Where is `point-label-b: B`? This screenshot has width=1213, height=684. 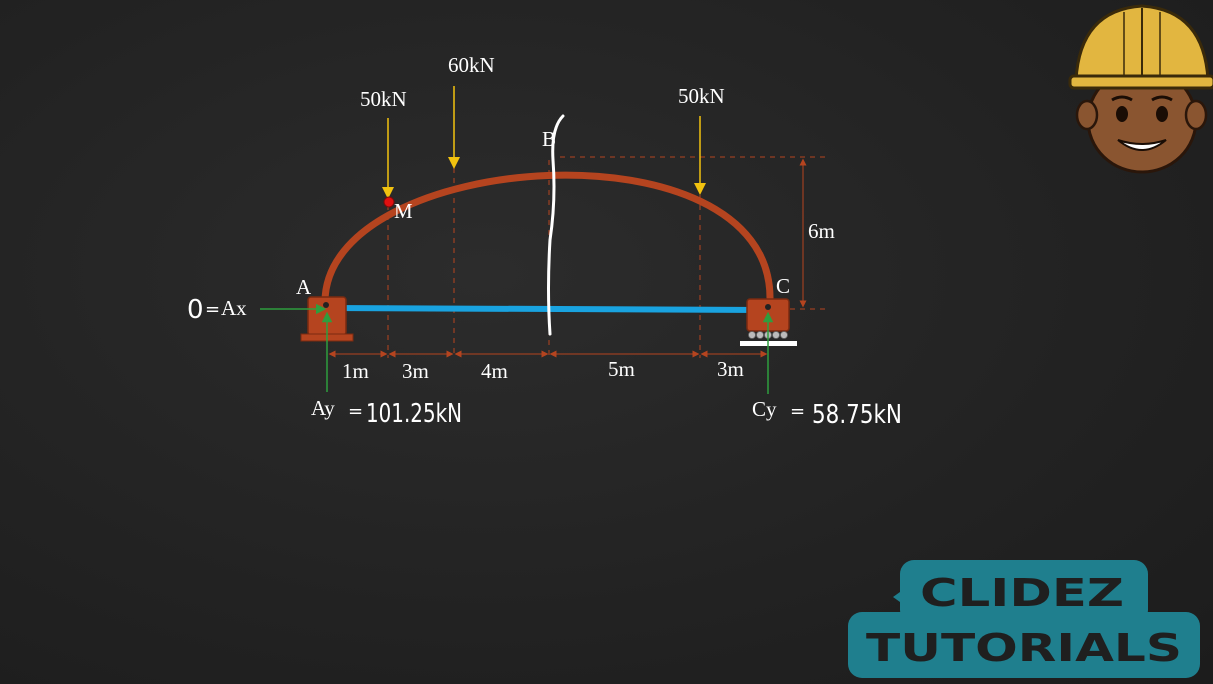 point-label-b: B is located at coordinates (549, 139).